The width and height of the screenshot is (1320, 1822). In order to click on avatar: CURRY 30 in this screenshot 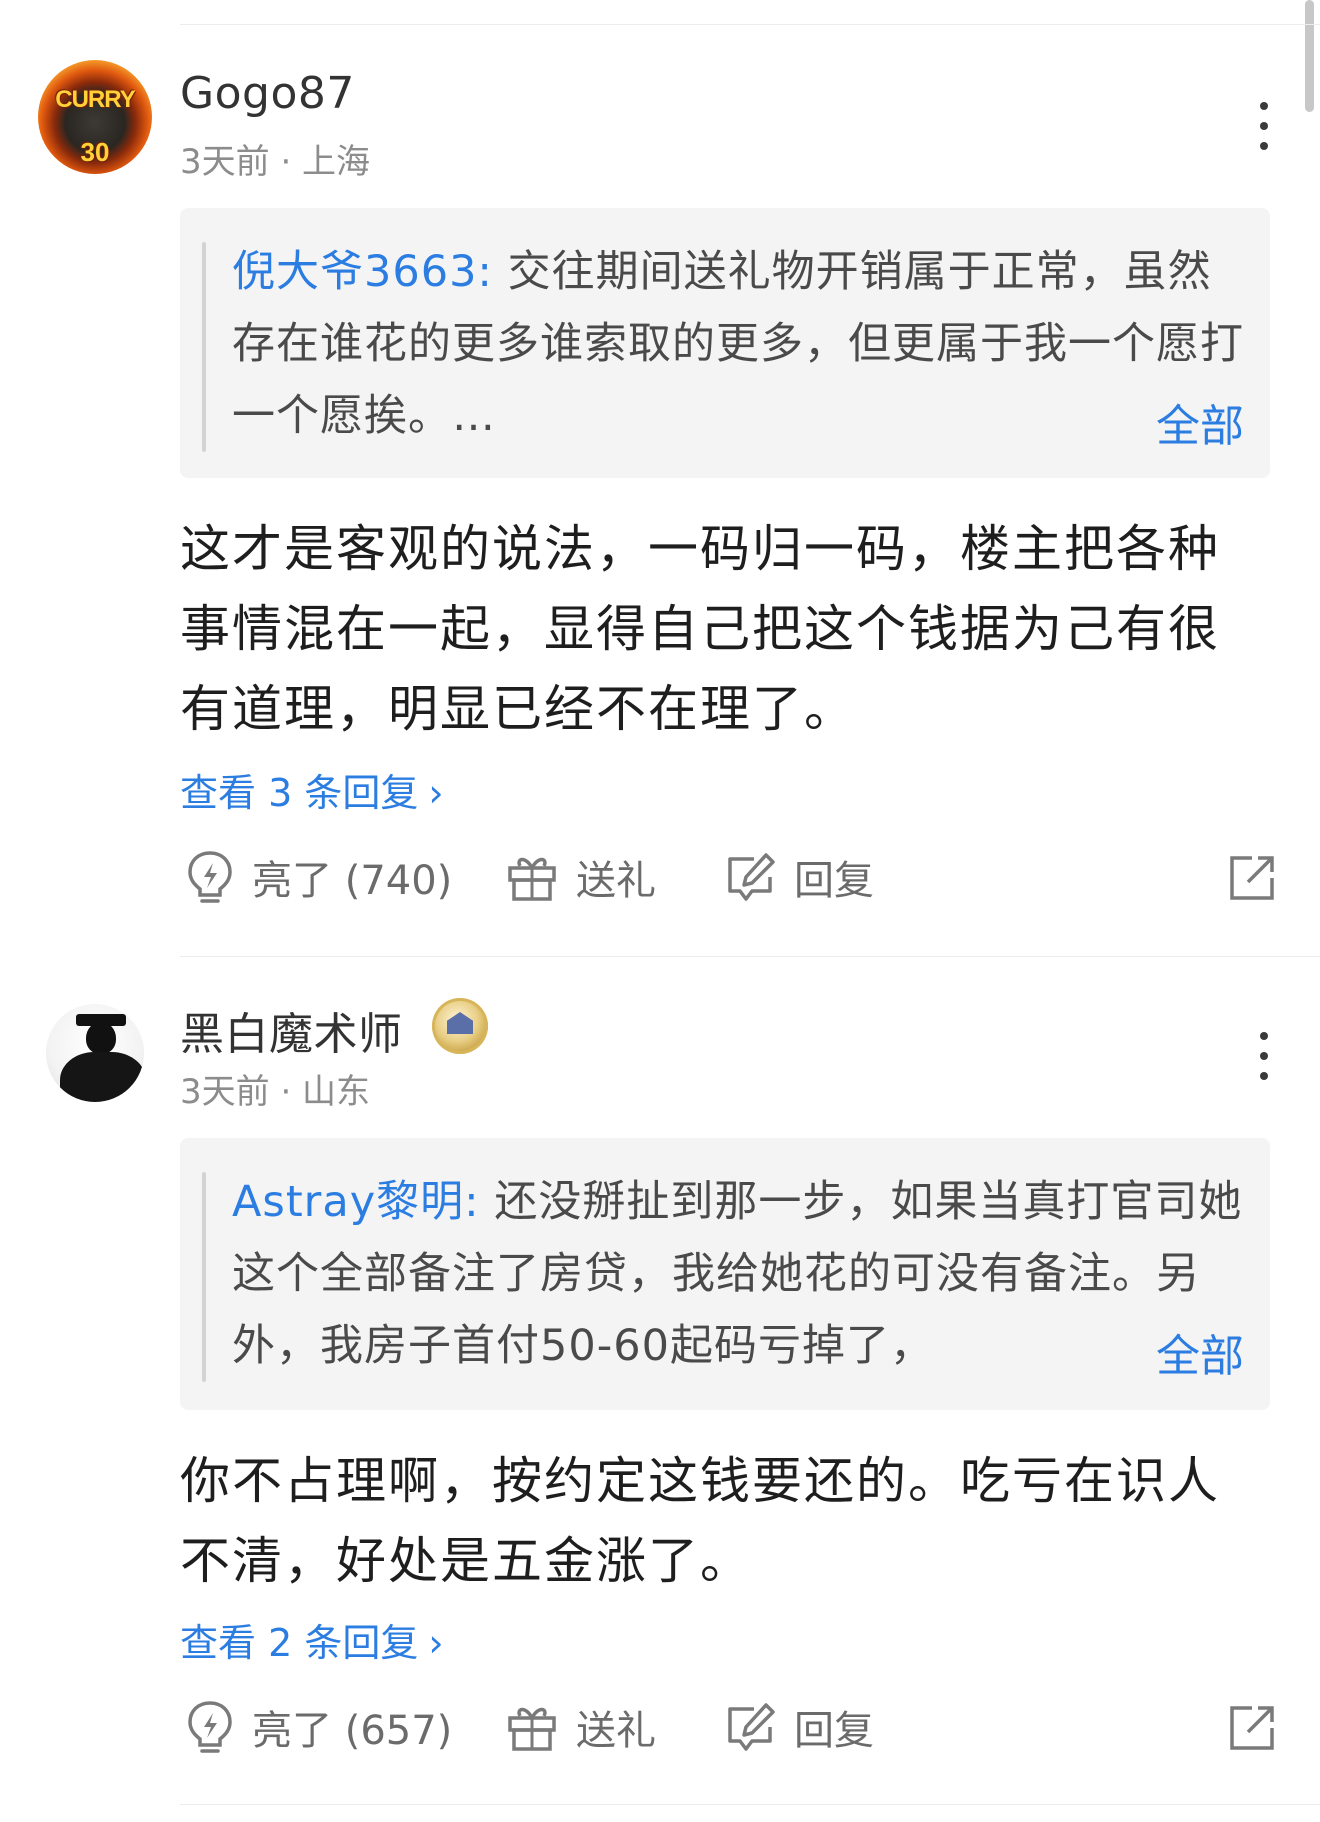, I will do `click(95, 117)`.